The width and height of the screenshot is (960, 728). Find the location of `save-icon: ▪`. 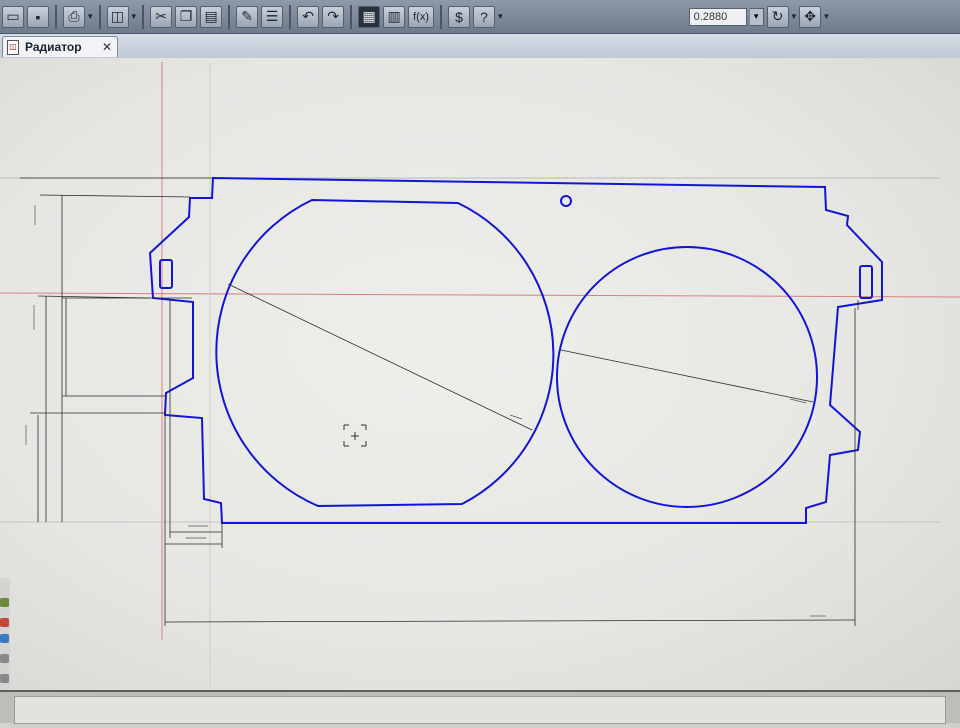

save-icon: ▪ is located at coordinates (38, 16).